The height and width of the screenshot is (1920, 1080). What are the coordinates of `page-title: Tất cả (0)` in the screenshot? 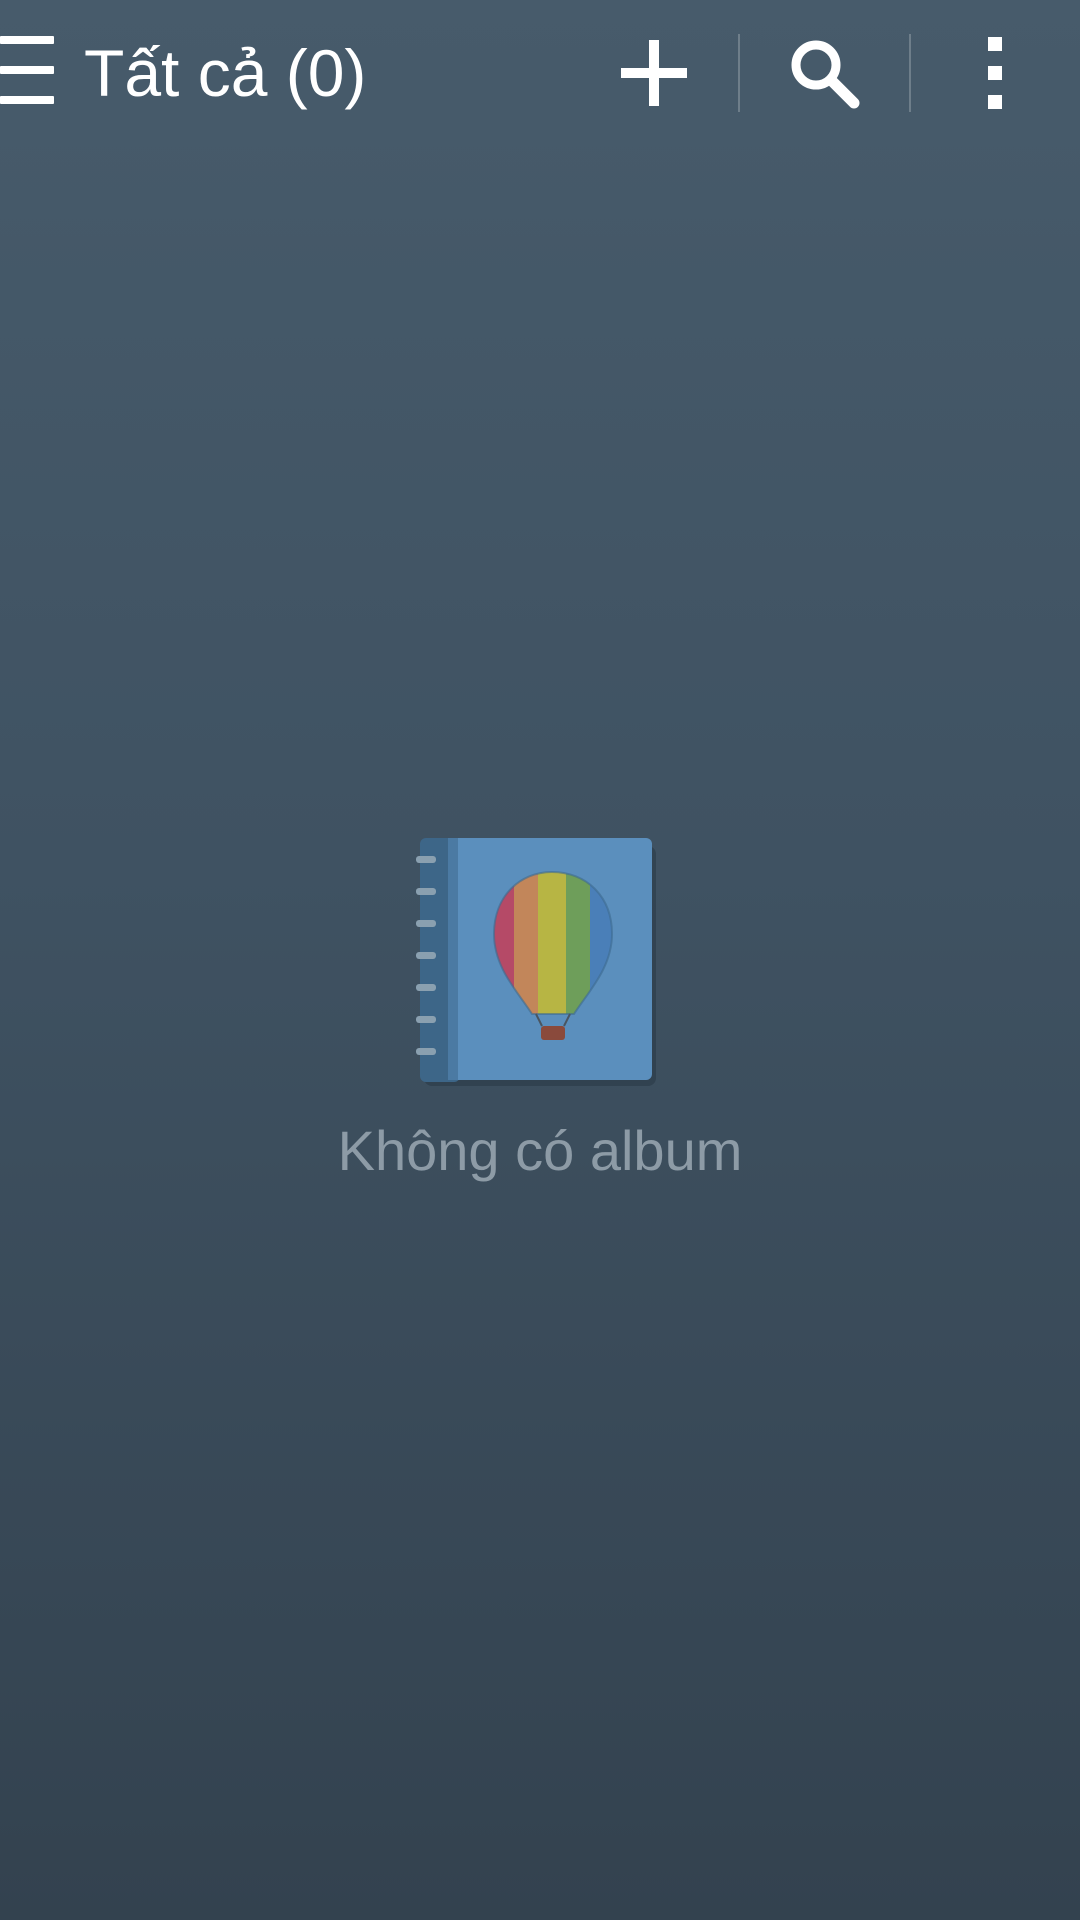 It's located at (225, 73).